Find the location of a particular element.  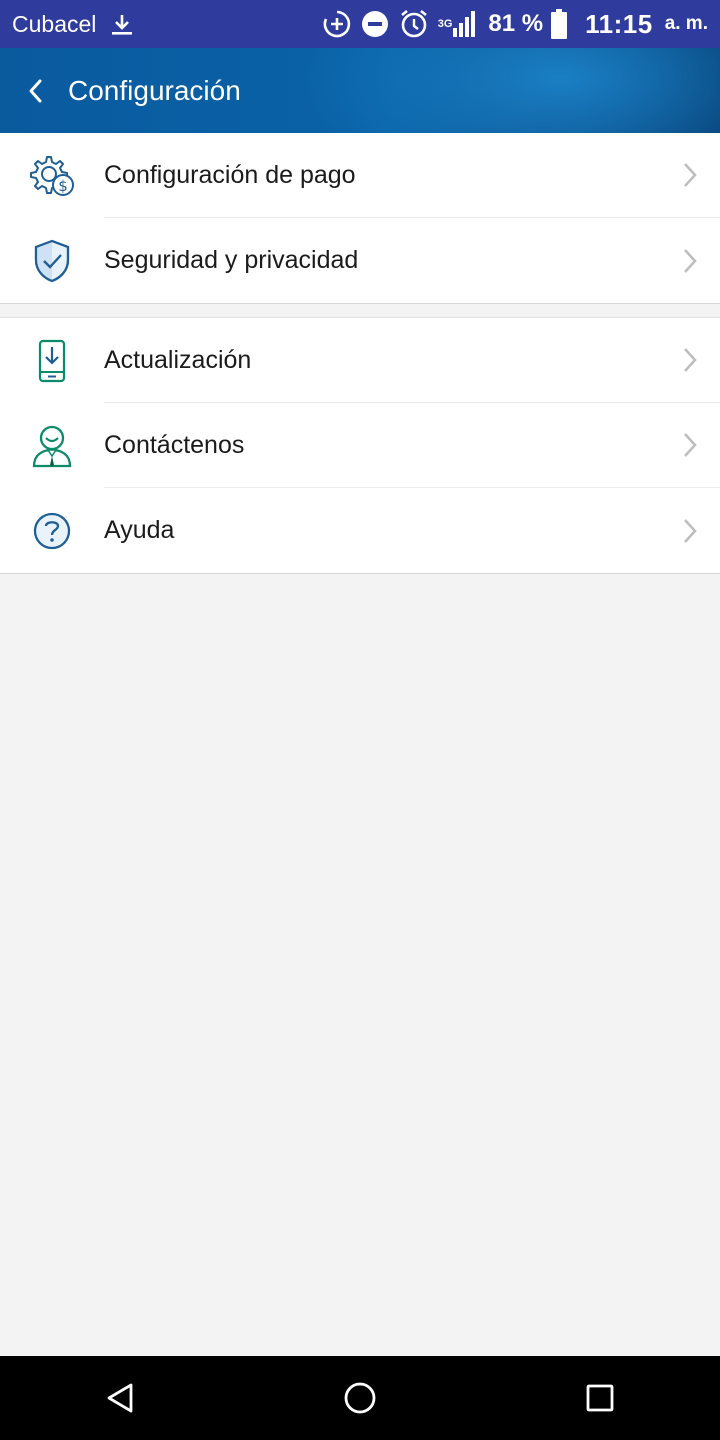

menu-item-help: Ayuda is located at coordinates (360, 530).